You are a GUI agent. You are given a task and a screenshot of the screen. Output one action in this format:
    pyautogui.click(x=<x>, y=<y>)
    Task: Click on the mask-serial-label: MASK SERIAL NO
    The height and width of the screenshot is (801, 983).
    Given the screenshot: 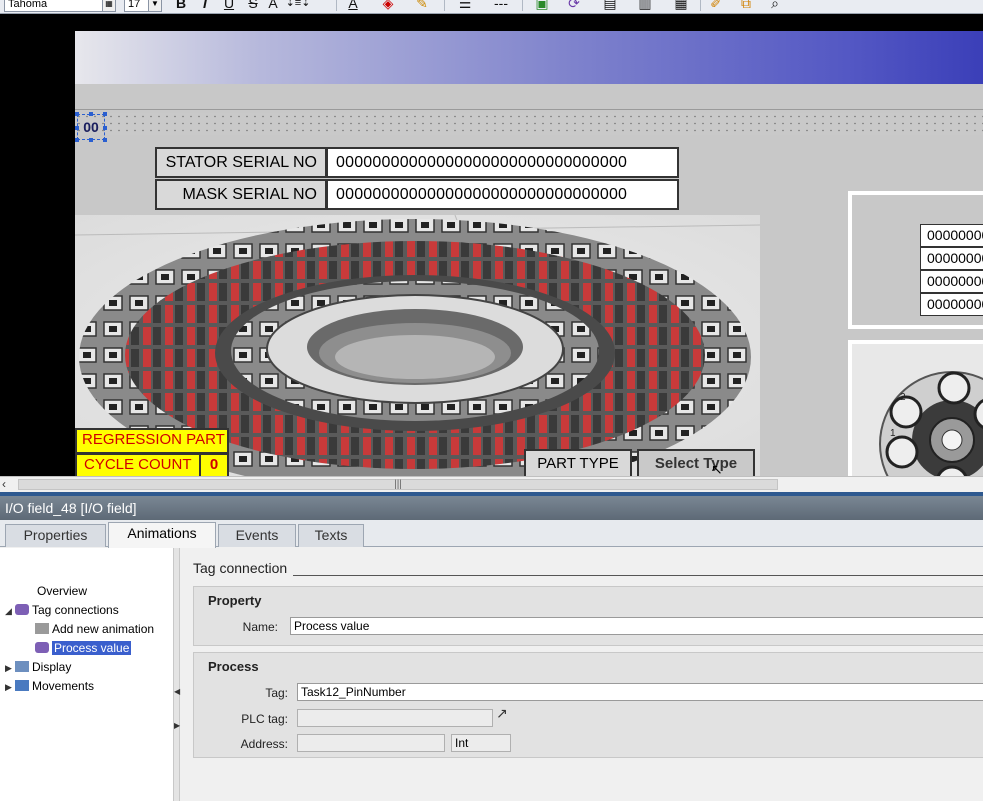 What is the action you would take?
    pyautogui.click(x=241, y=194)
    